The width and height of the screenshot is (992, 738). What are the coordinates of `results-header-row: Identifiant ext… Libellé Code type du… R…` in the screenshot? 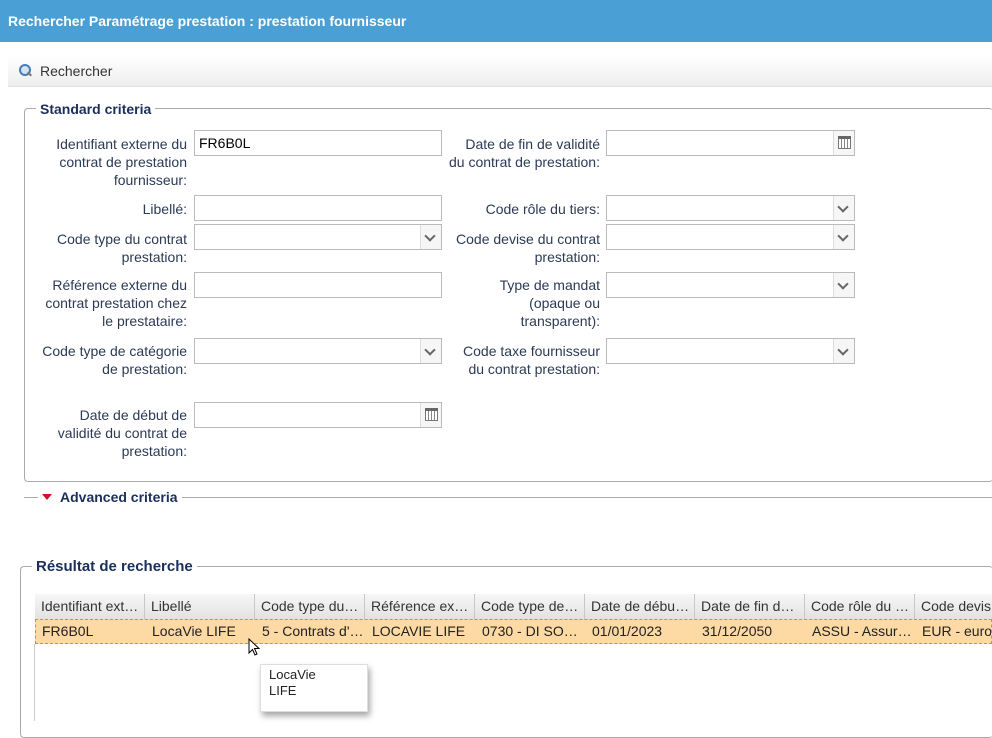 It's located at (513, 607).